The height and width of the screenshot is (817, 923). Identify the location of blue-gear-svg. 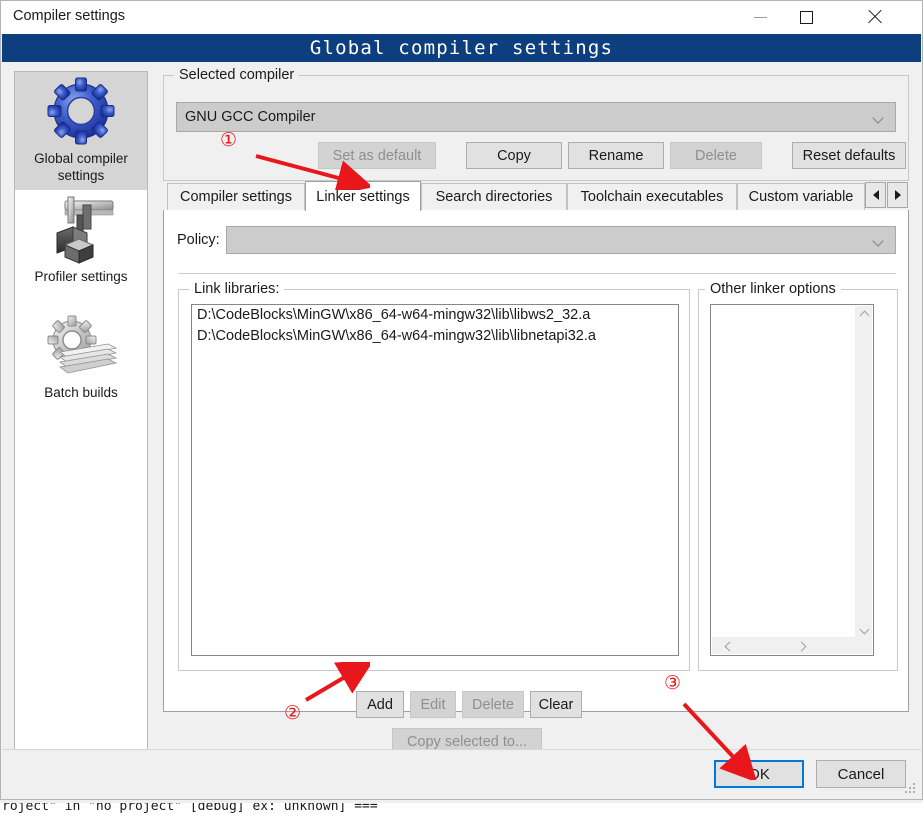
(81, 111).